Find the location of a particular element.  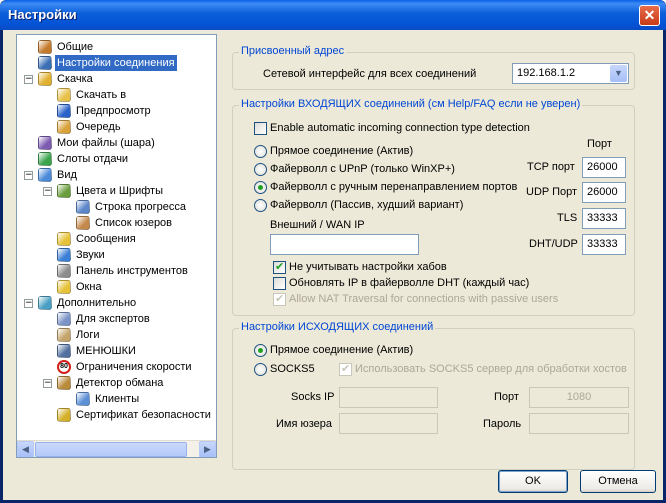

view-icon is located at coordinates (45, 175).